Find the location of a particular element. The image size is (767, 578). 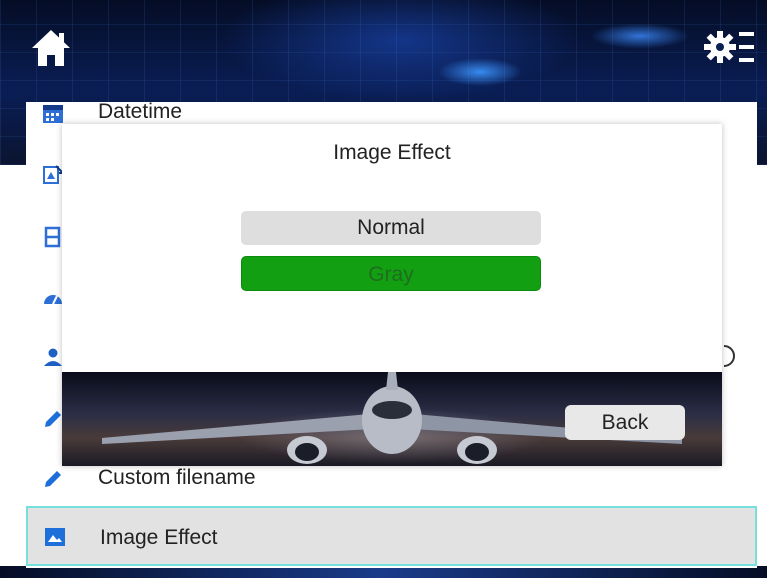

settings-button is located at coordinates (729, 47).